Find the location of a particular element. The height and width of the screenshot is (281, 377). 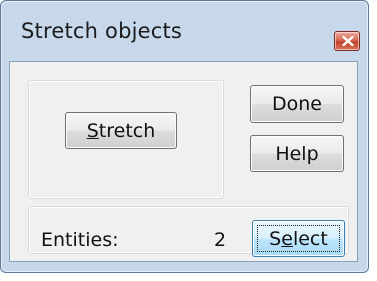

window-title: Stretch objects is located at coordinates (102, 31).